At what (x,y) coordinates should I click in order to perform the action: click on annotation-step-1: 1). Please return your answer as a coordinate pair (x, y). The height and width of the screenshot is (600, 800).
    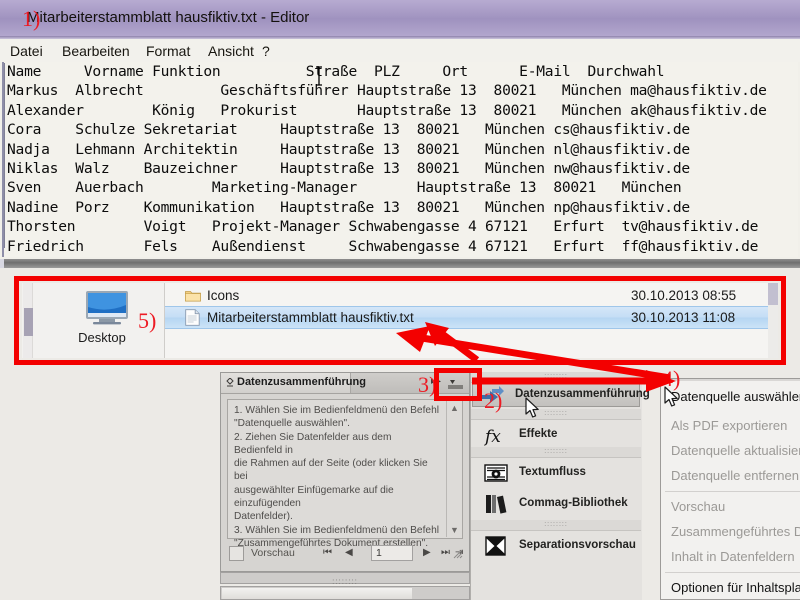
    Looking at the image, I should click on (31, 18).